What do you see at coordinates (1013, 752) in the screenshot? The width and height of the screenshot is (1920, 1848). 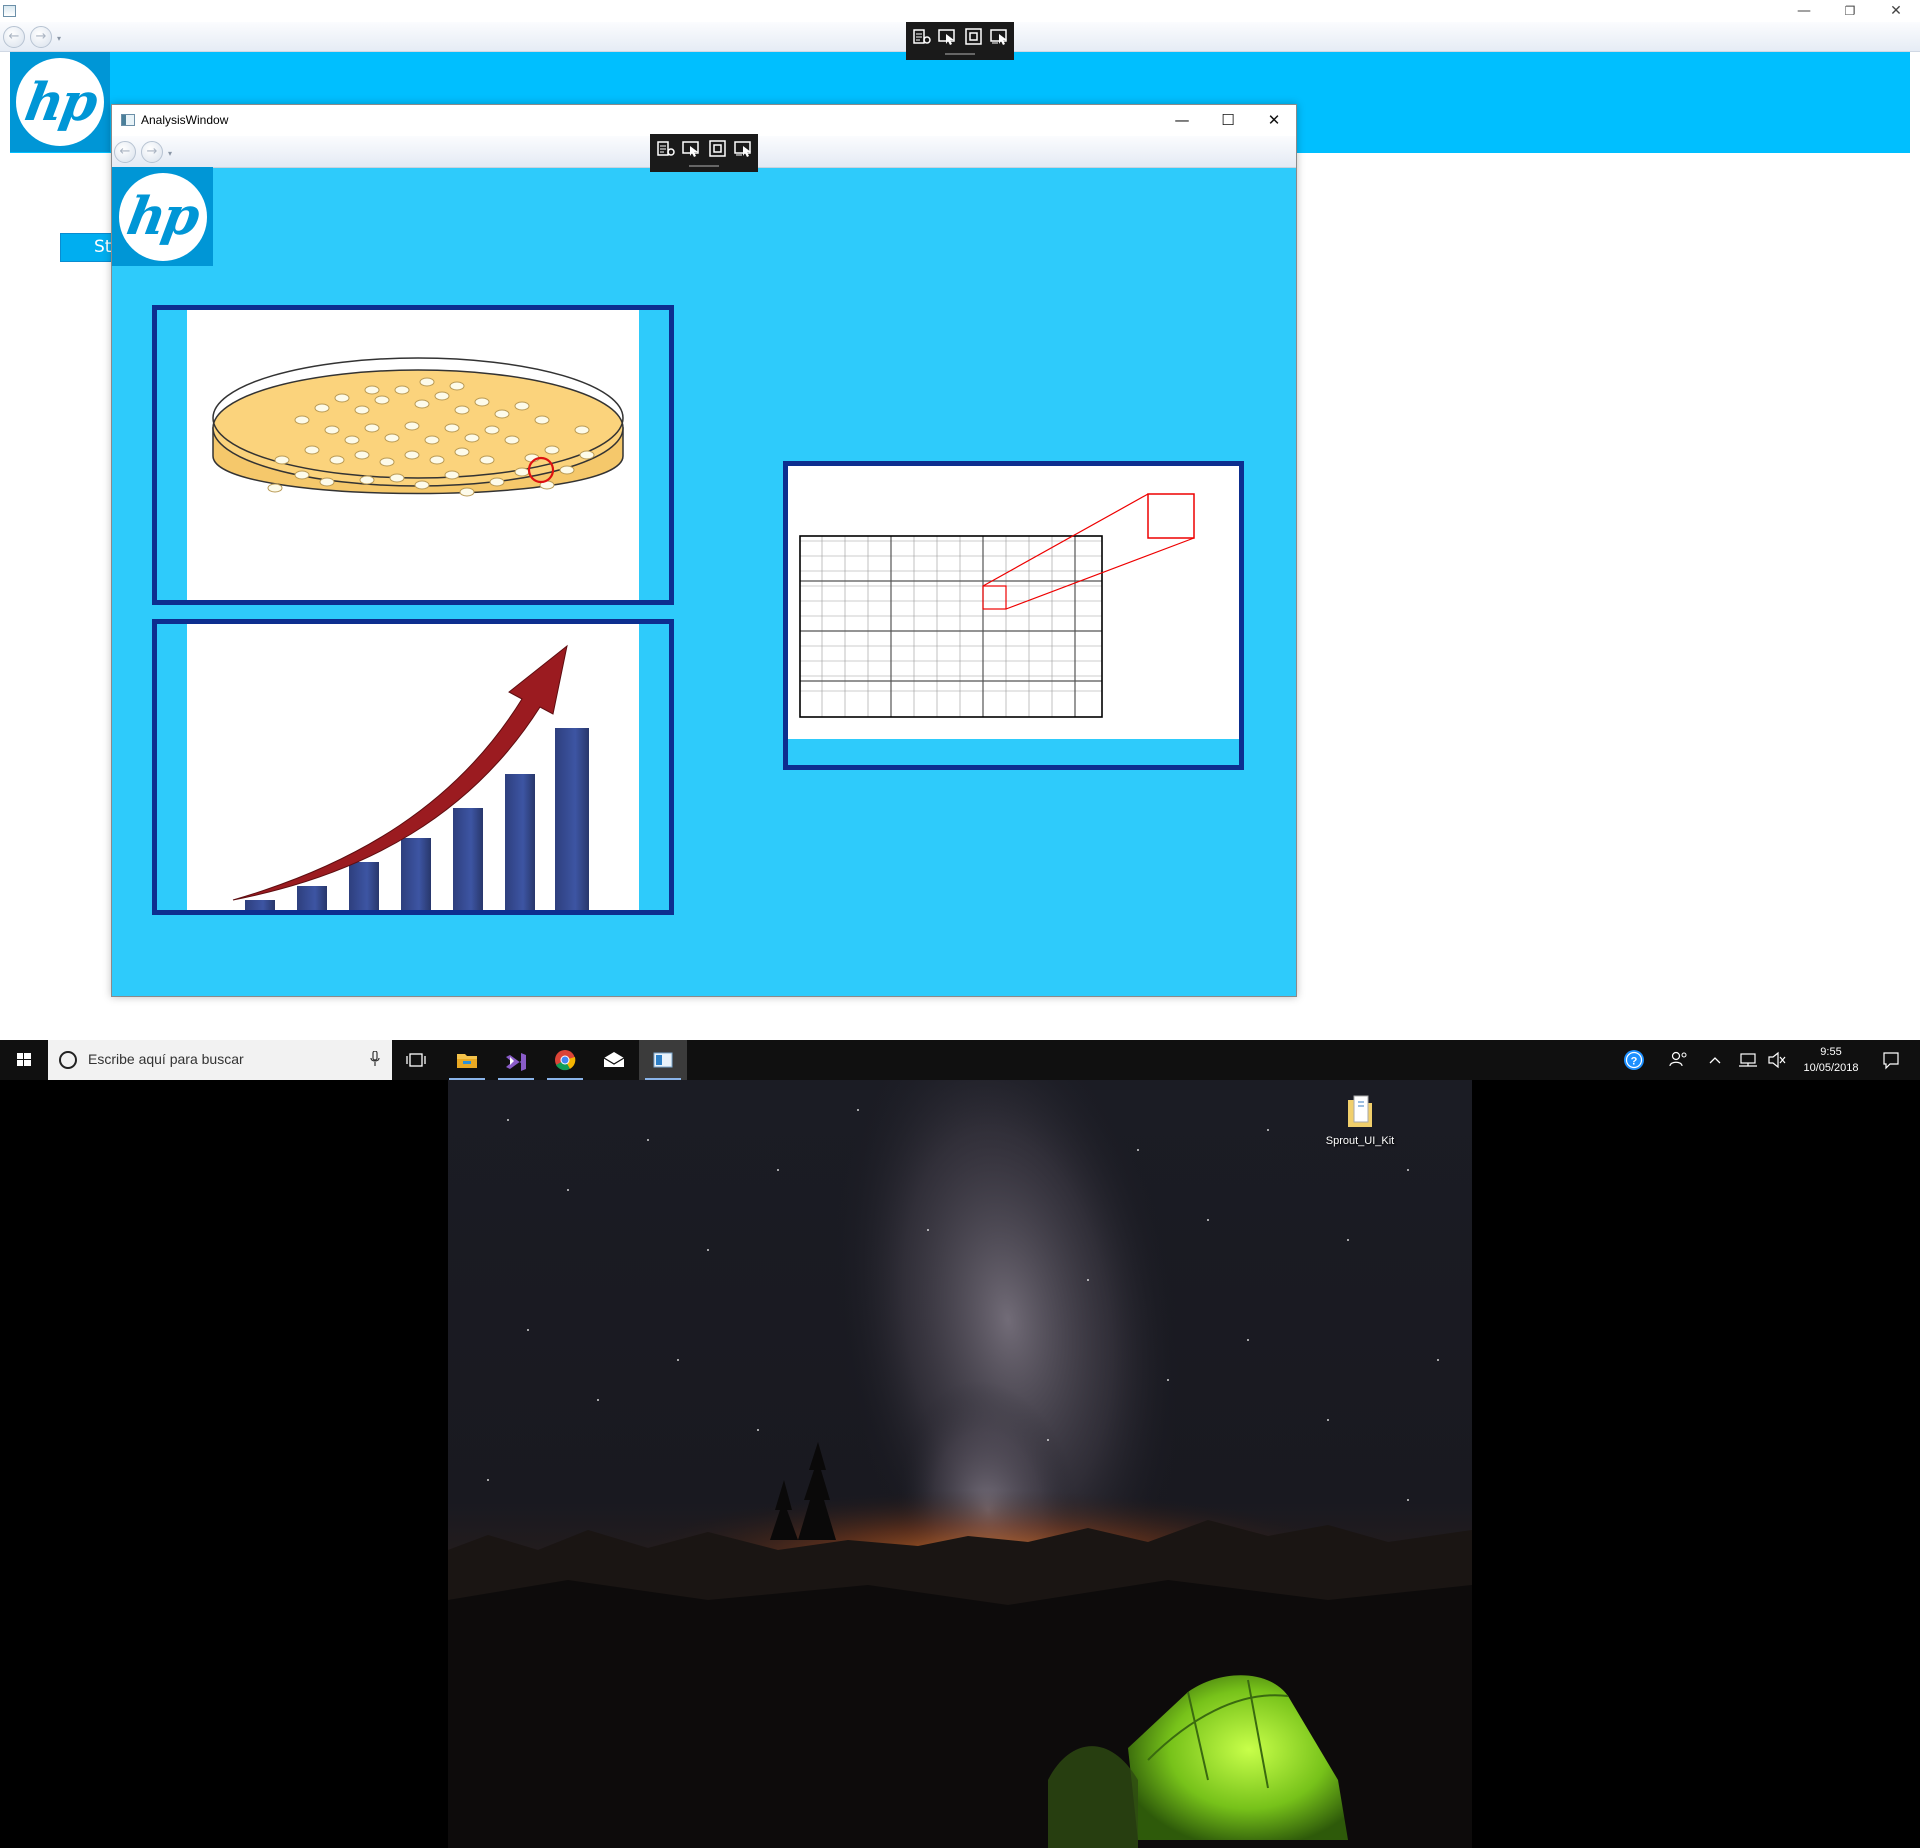 I see `panel-bottom-bar` at bounding box center [1013, 752].